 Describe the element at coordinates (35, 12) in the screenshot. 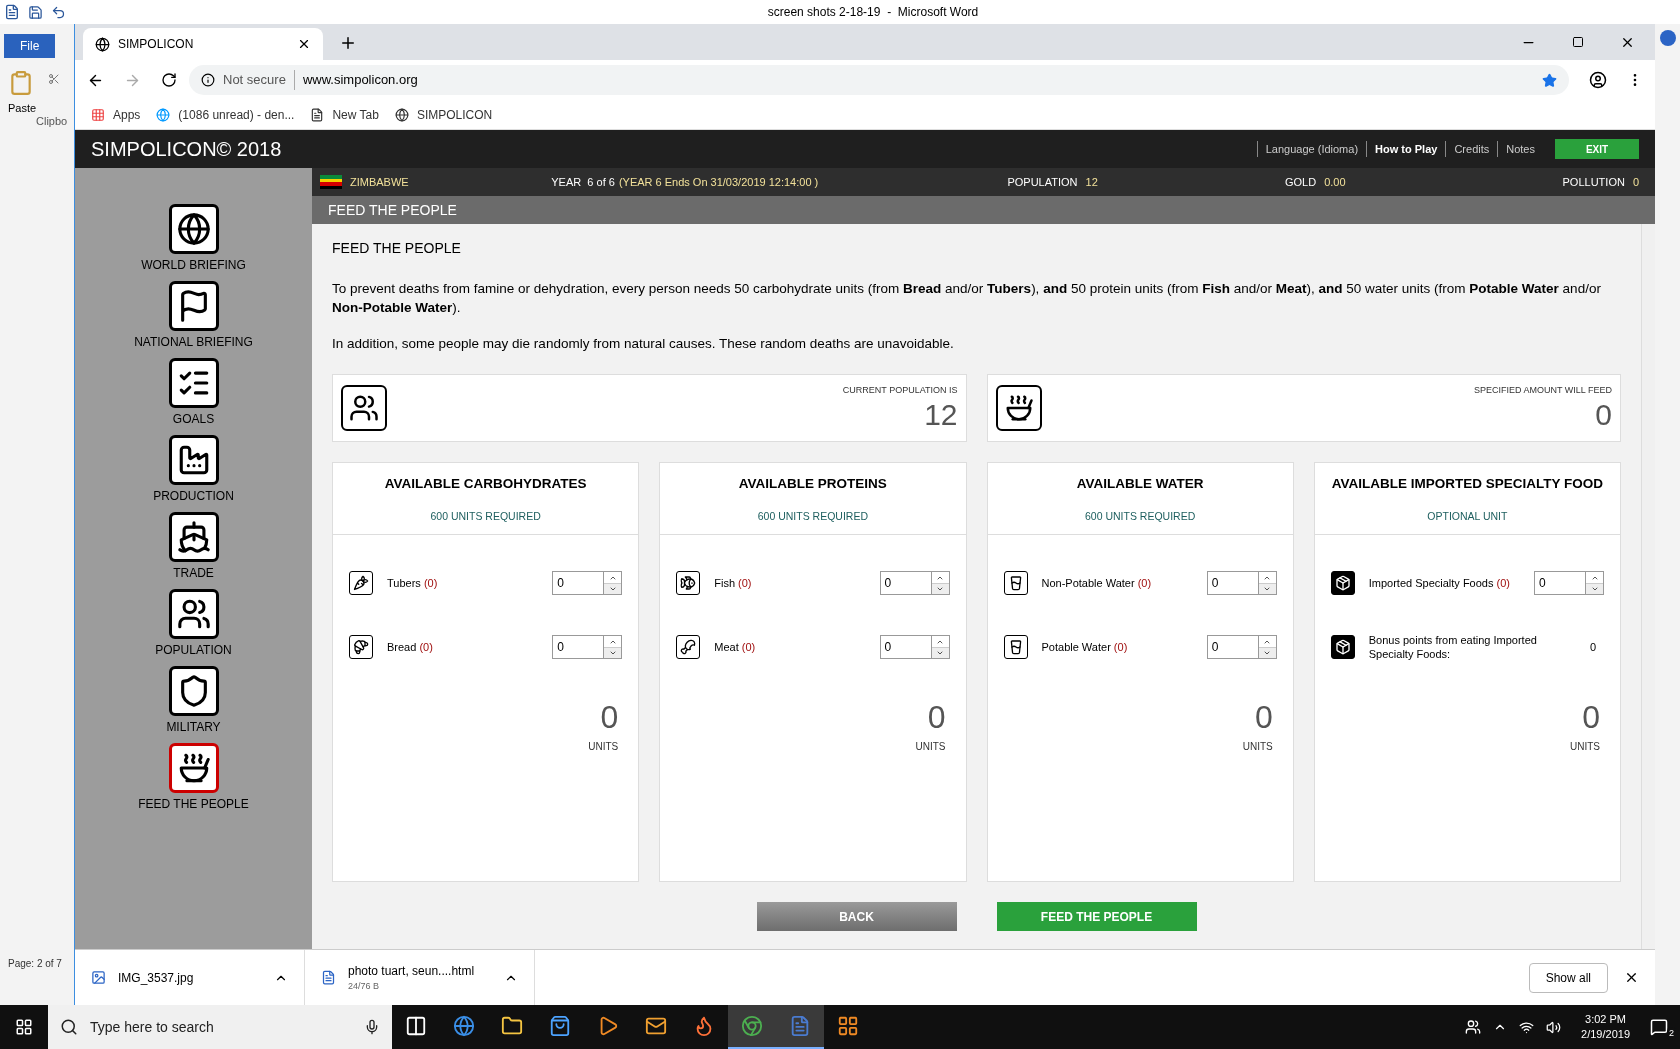

I see `save-icon` at that location.